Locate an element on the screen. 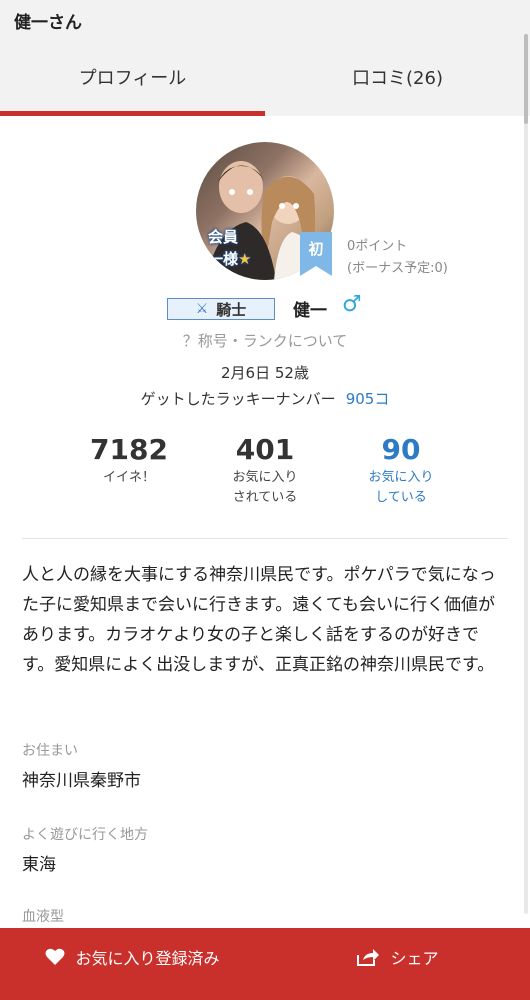  lucky-number: ゲットしたラッキーナンバー 905コ is located at coordinates (265, 398).